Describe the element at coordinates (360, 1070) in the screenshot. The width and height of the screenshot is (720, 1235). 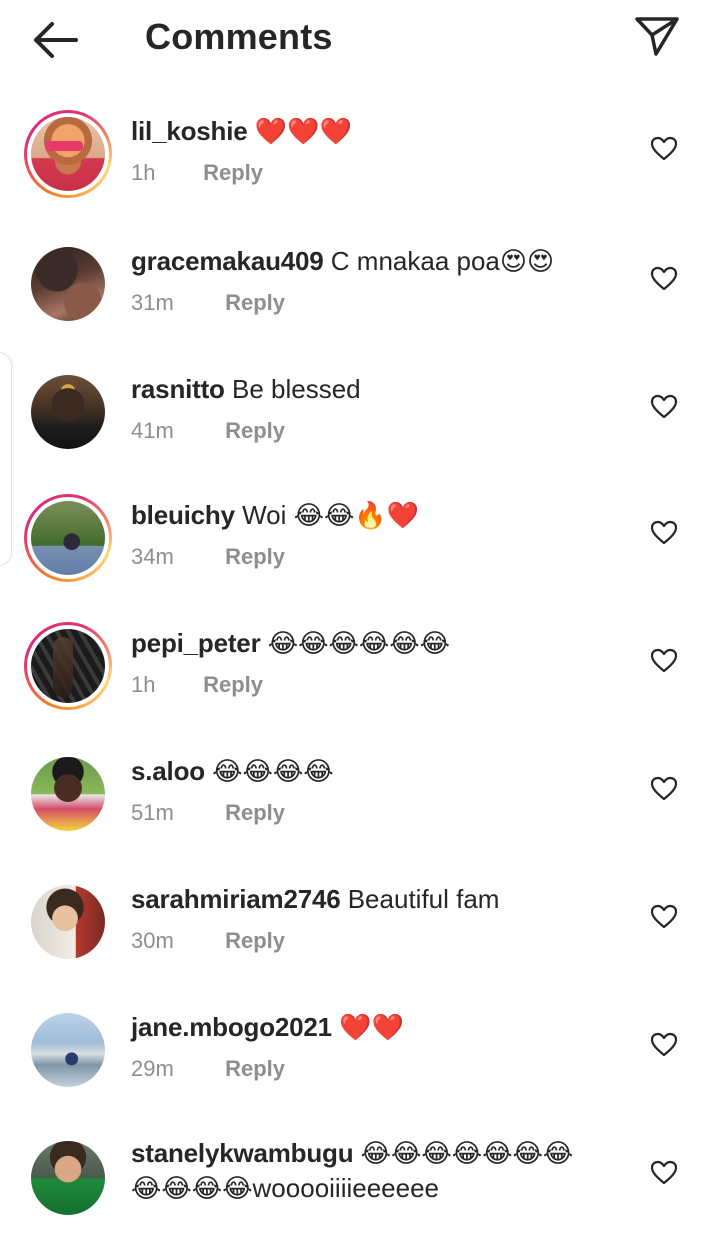
I see `comment-item: jane.mbogo2021 ❤️❤️ 29m Reply` at that location.